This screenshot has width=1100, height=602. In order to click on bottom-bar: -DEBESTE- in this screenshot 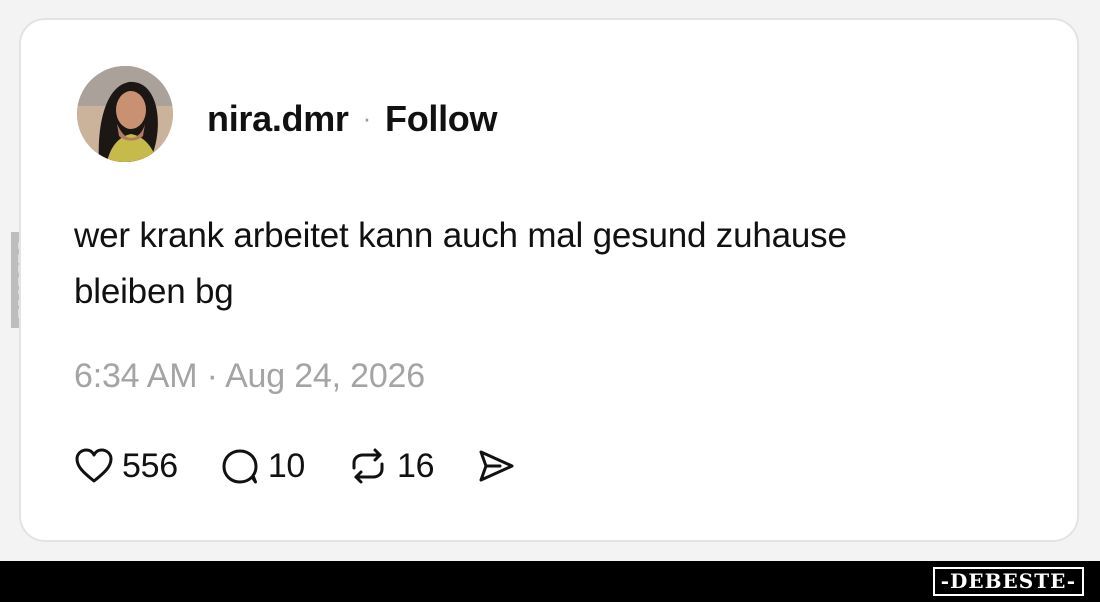, I will do `click(550, 581)`.